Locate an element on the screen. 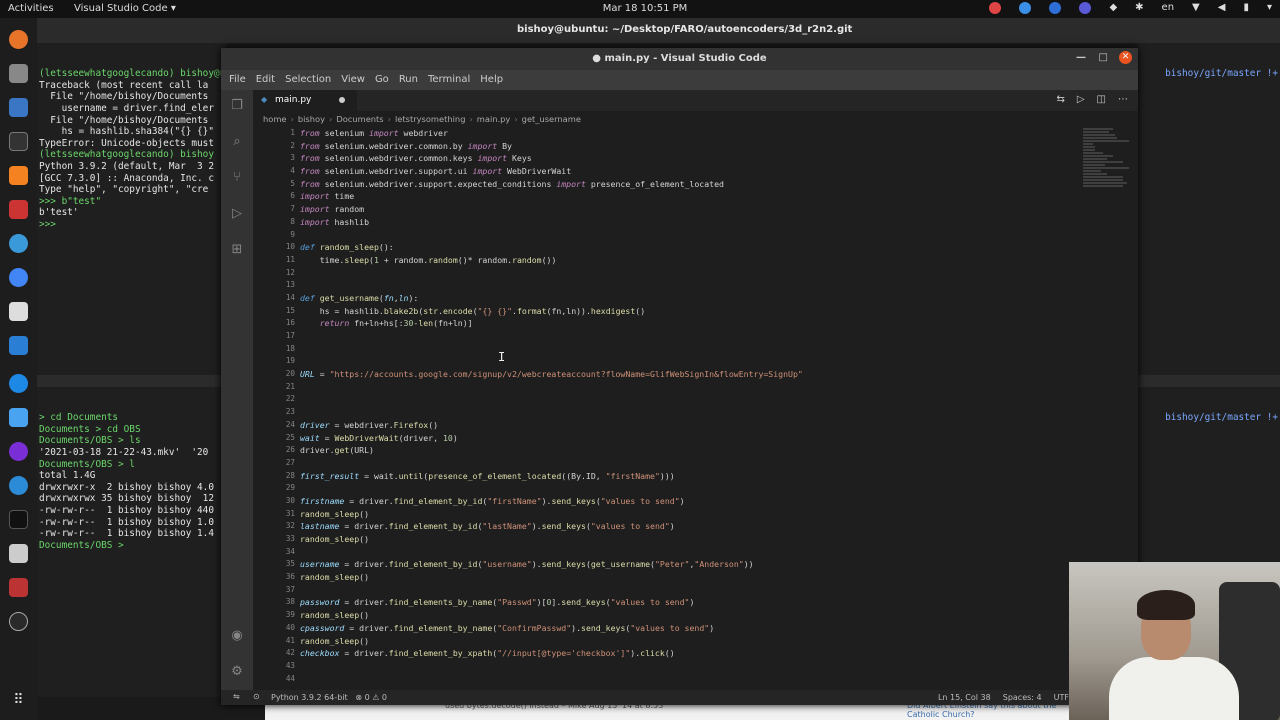  line-number: 29 is located at coordinates (274, 488).